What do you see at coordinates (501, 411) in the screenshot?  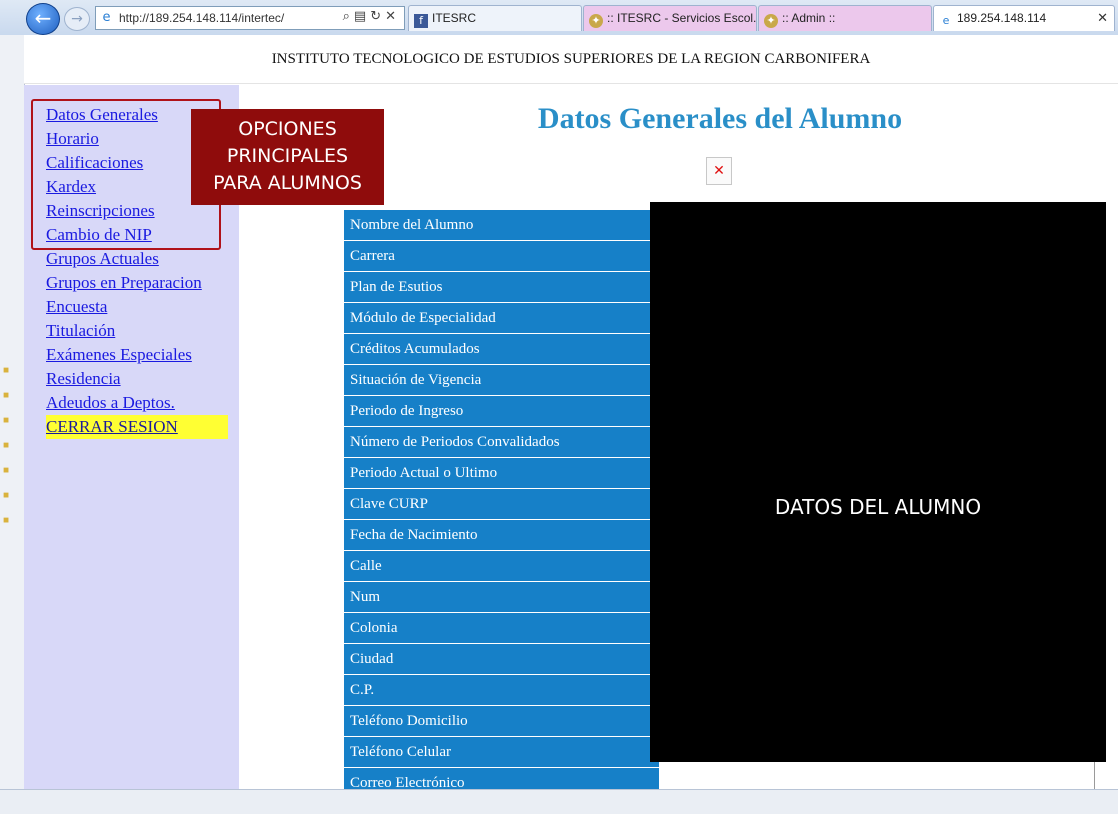 I see `field-label: Periodo de Ingreso` at bounding box center [501, 411].